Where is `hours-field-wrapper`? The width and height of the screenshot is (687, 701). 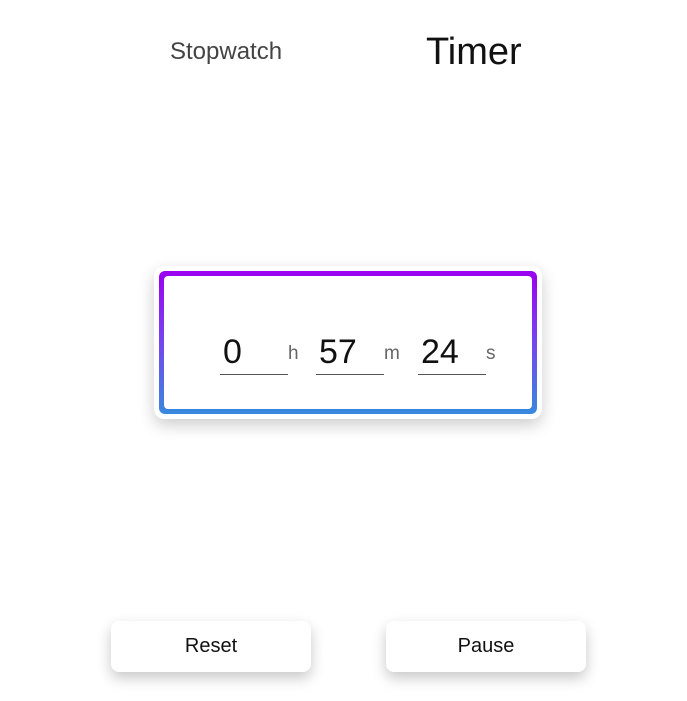 hours-field-wrapper is located at coordinates (254, 354).